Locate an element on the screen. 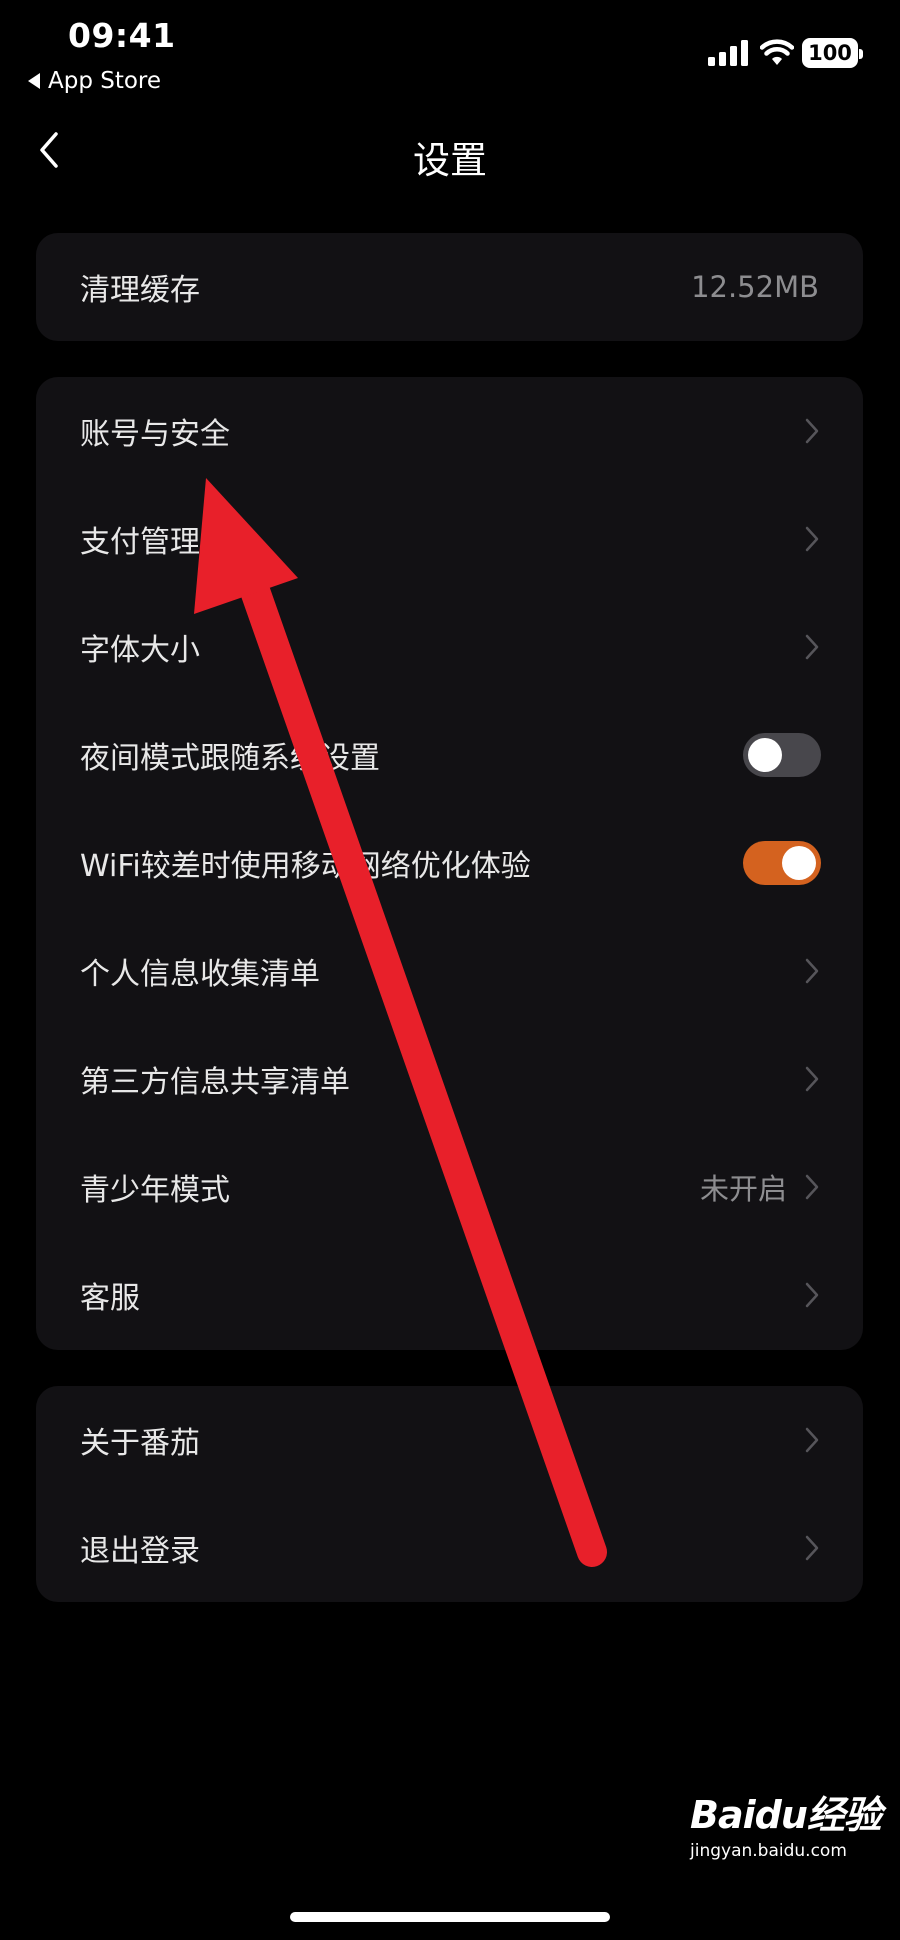  baidu-watermark: Baidu经验 jingyan.baidu.com is located at coordinates (790, 1839).